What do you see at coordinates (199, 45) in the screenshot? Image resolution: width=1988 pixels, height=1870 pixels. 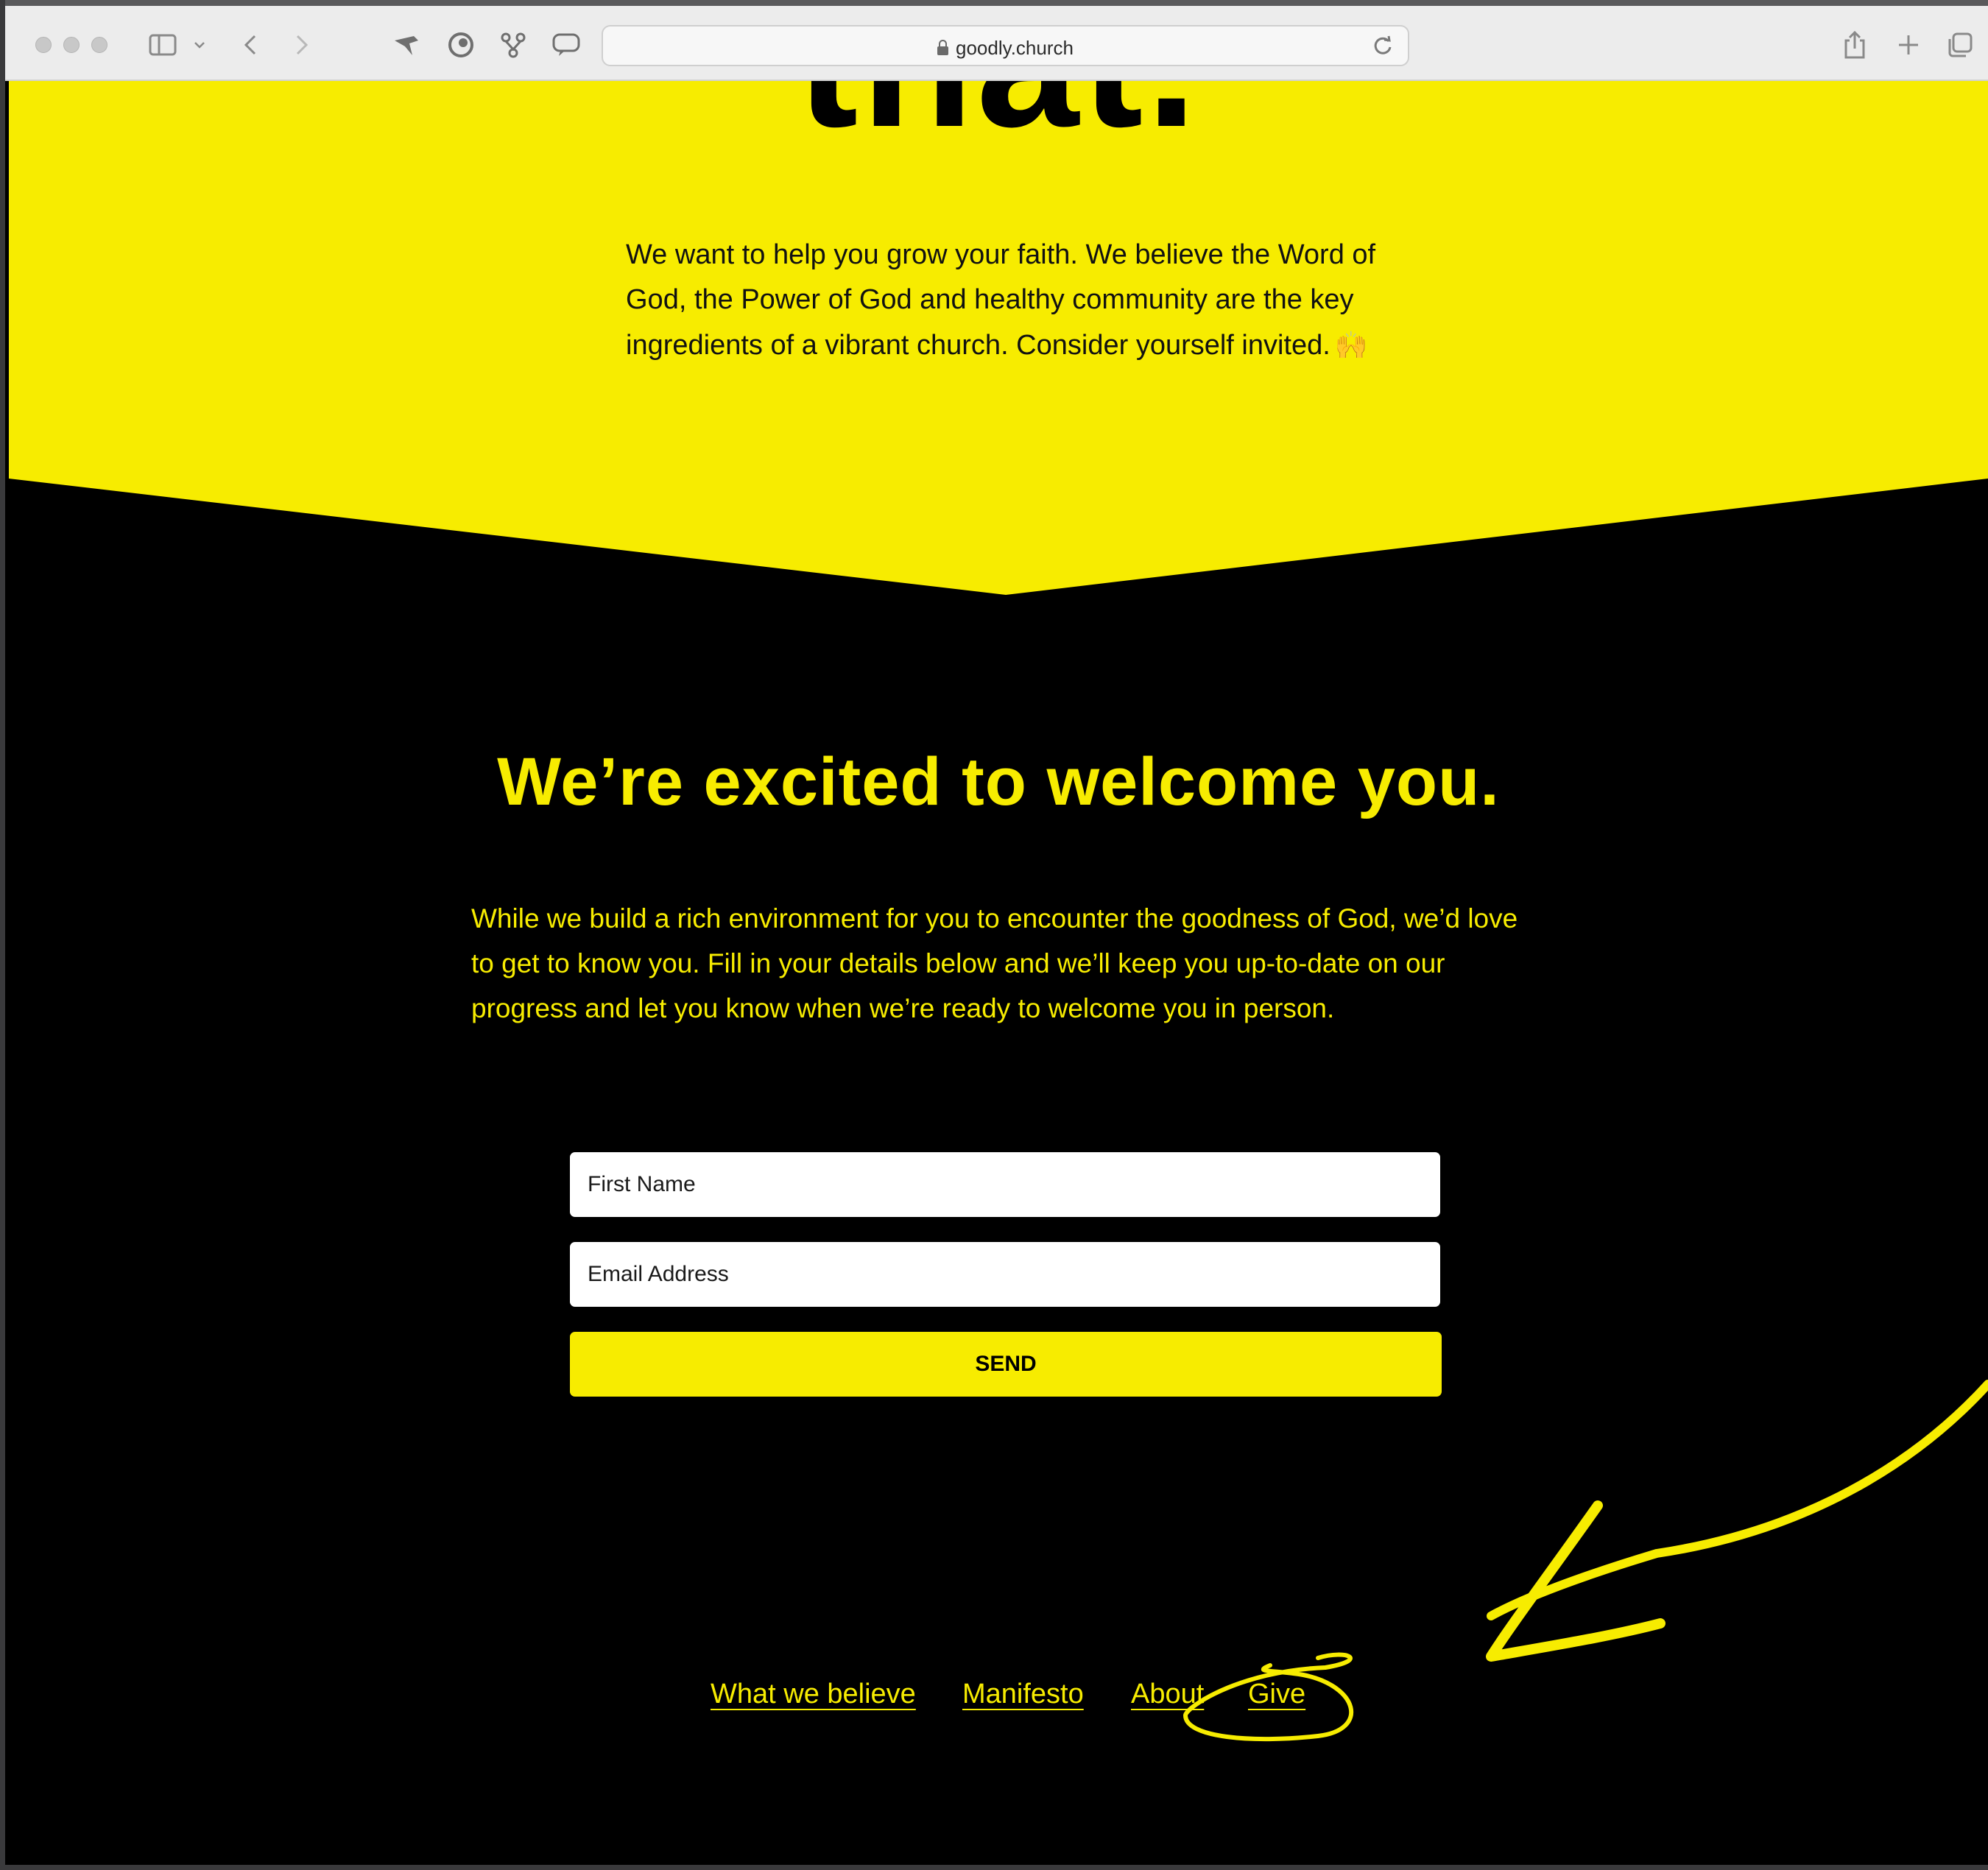 I see `chevron-down-icon` at bounding box center [199, 45].